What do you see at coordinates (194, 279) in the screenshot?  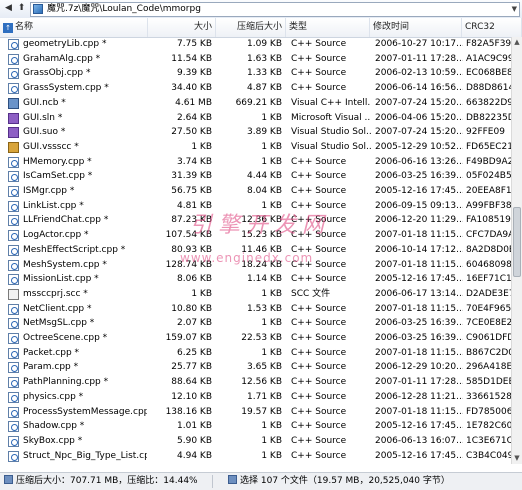 I see `file-size: 8.06 KB` at bounding box center [194, 279].